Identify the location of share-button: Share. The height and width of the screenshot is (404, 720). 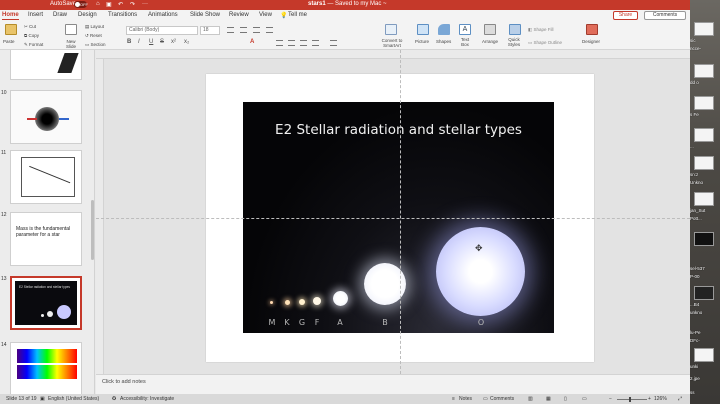
(625, 15).